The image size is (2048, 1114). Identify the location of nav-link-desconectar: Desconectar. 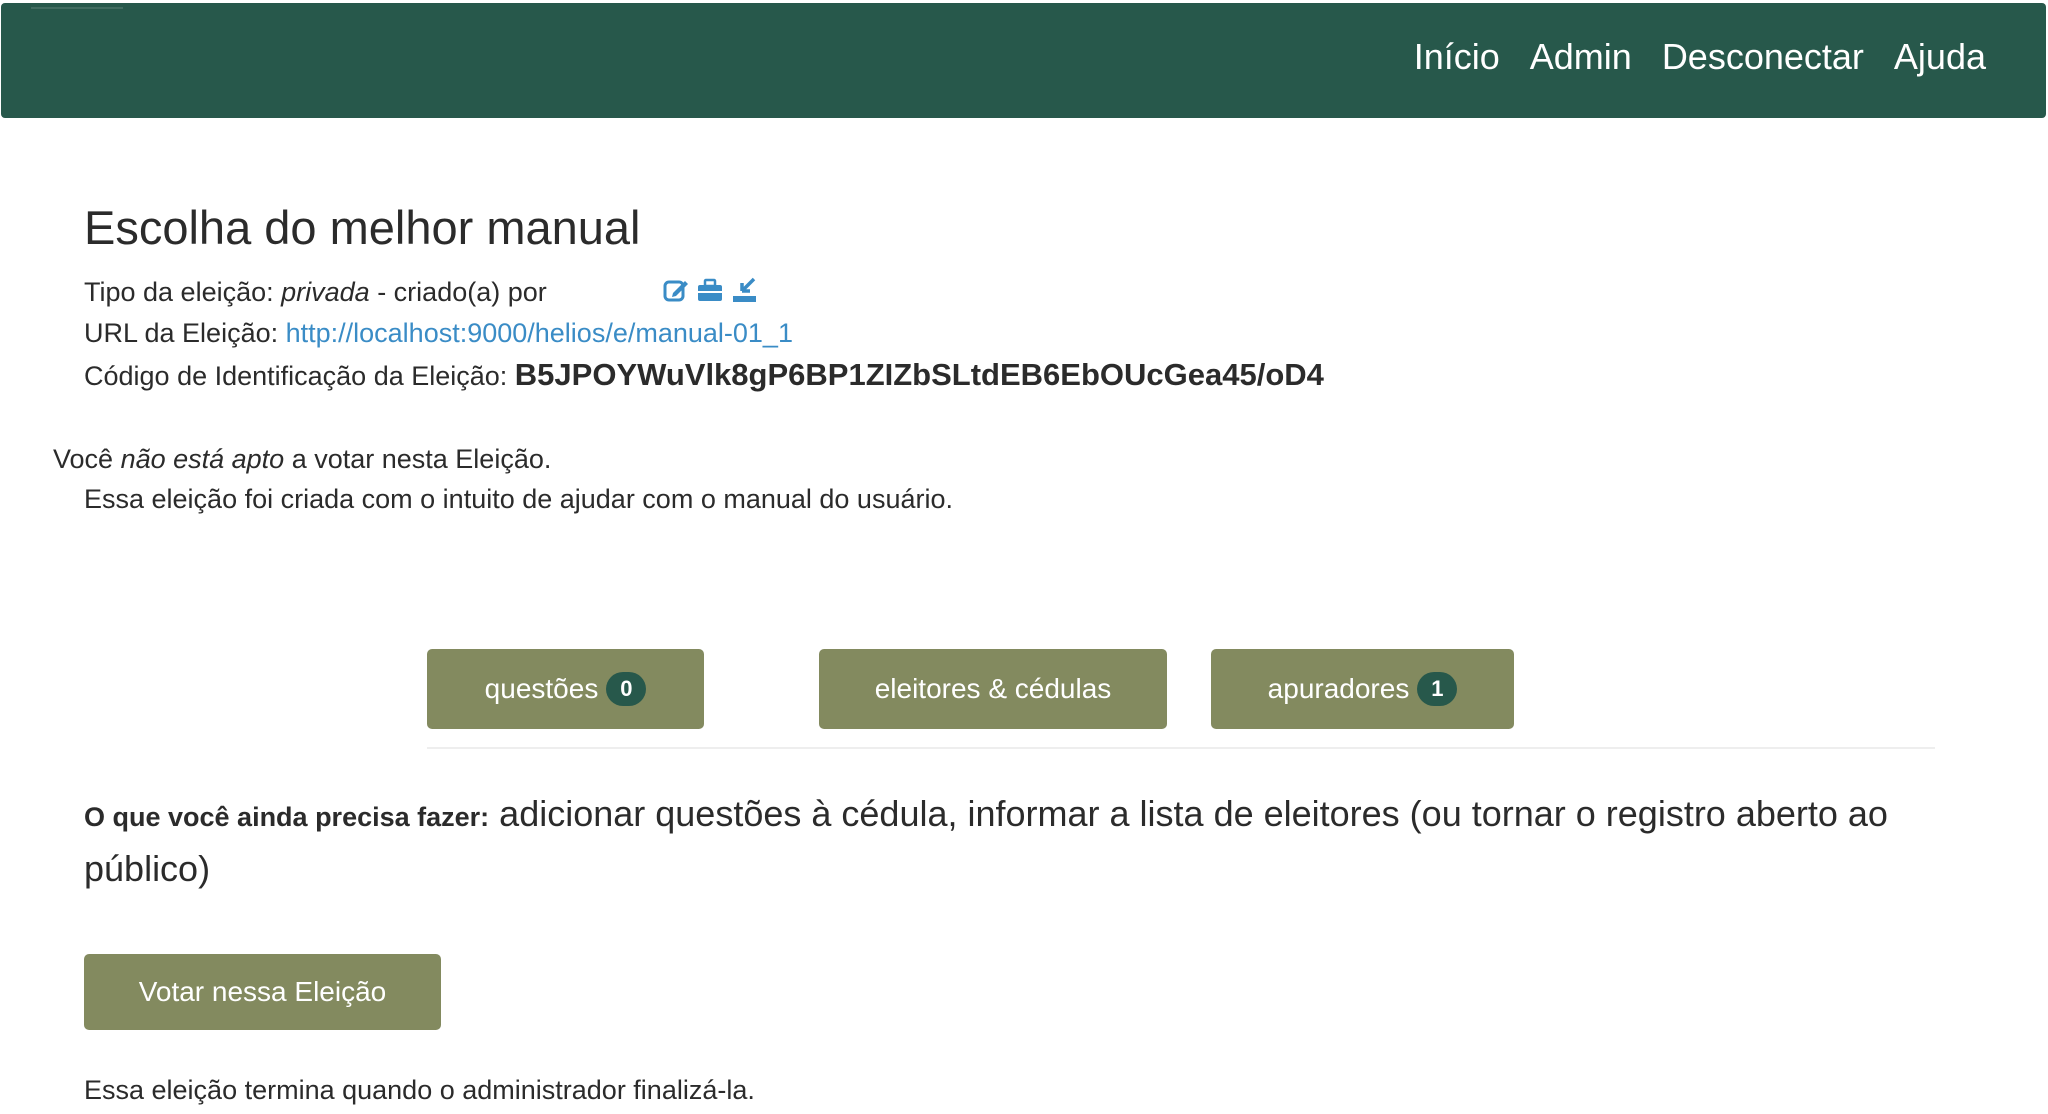
(1763, 57).